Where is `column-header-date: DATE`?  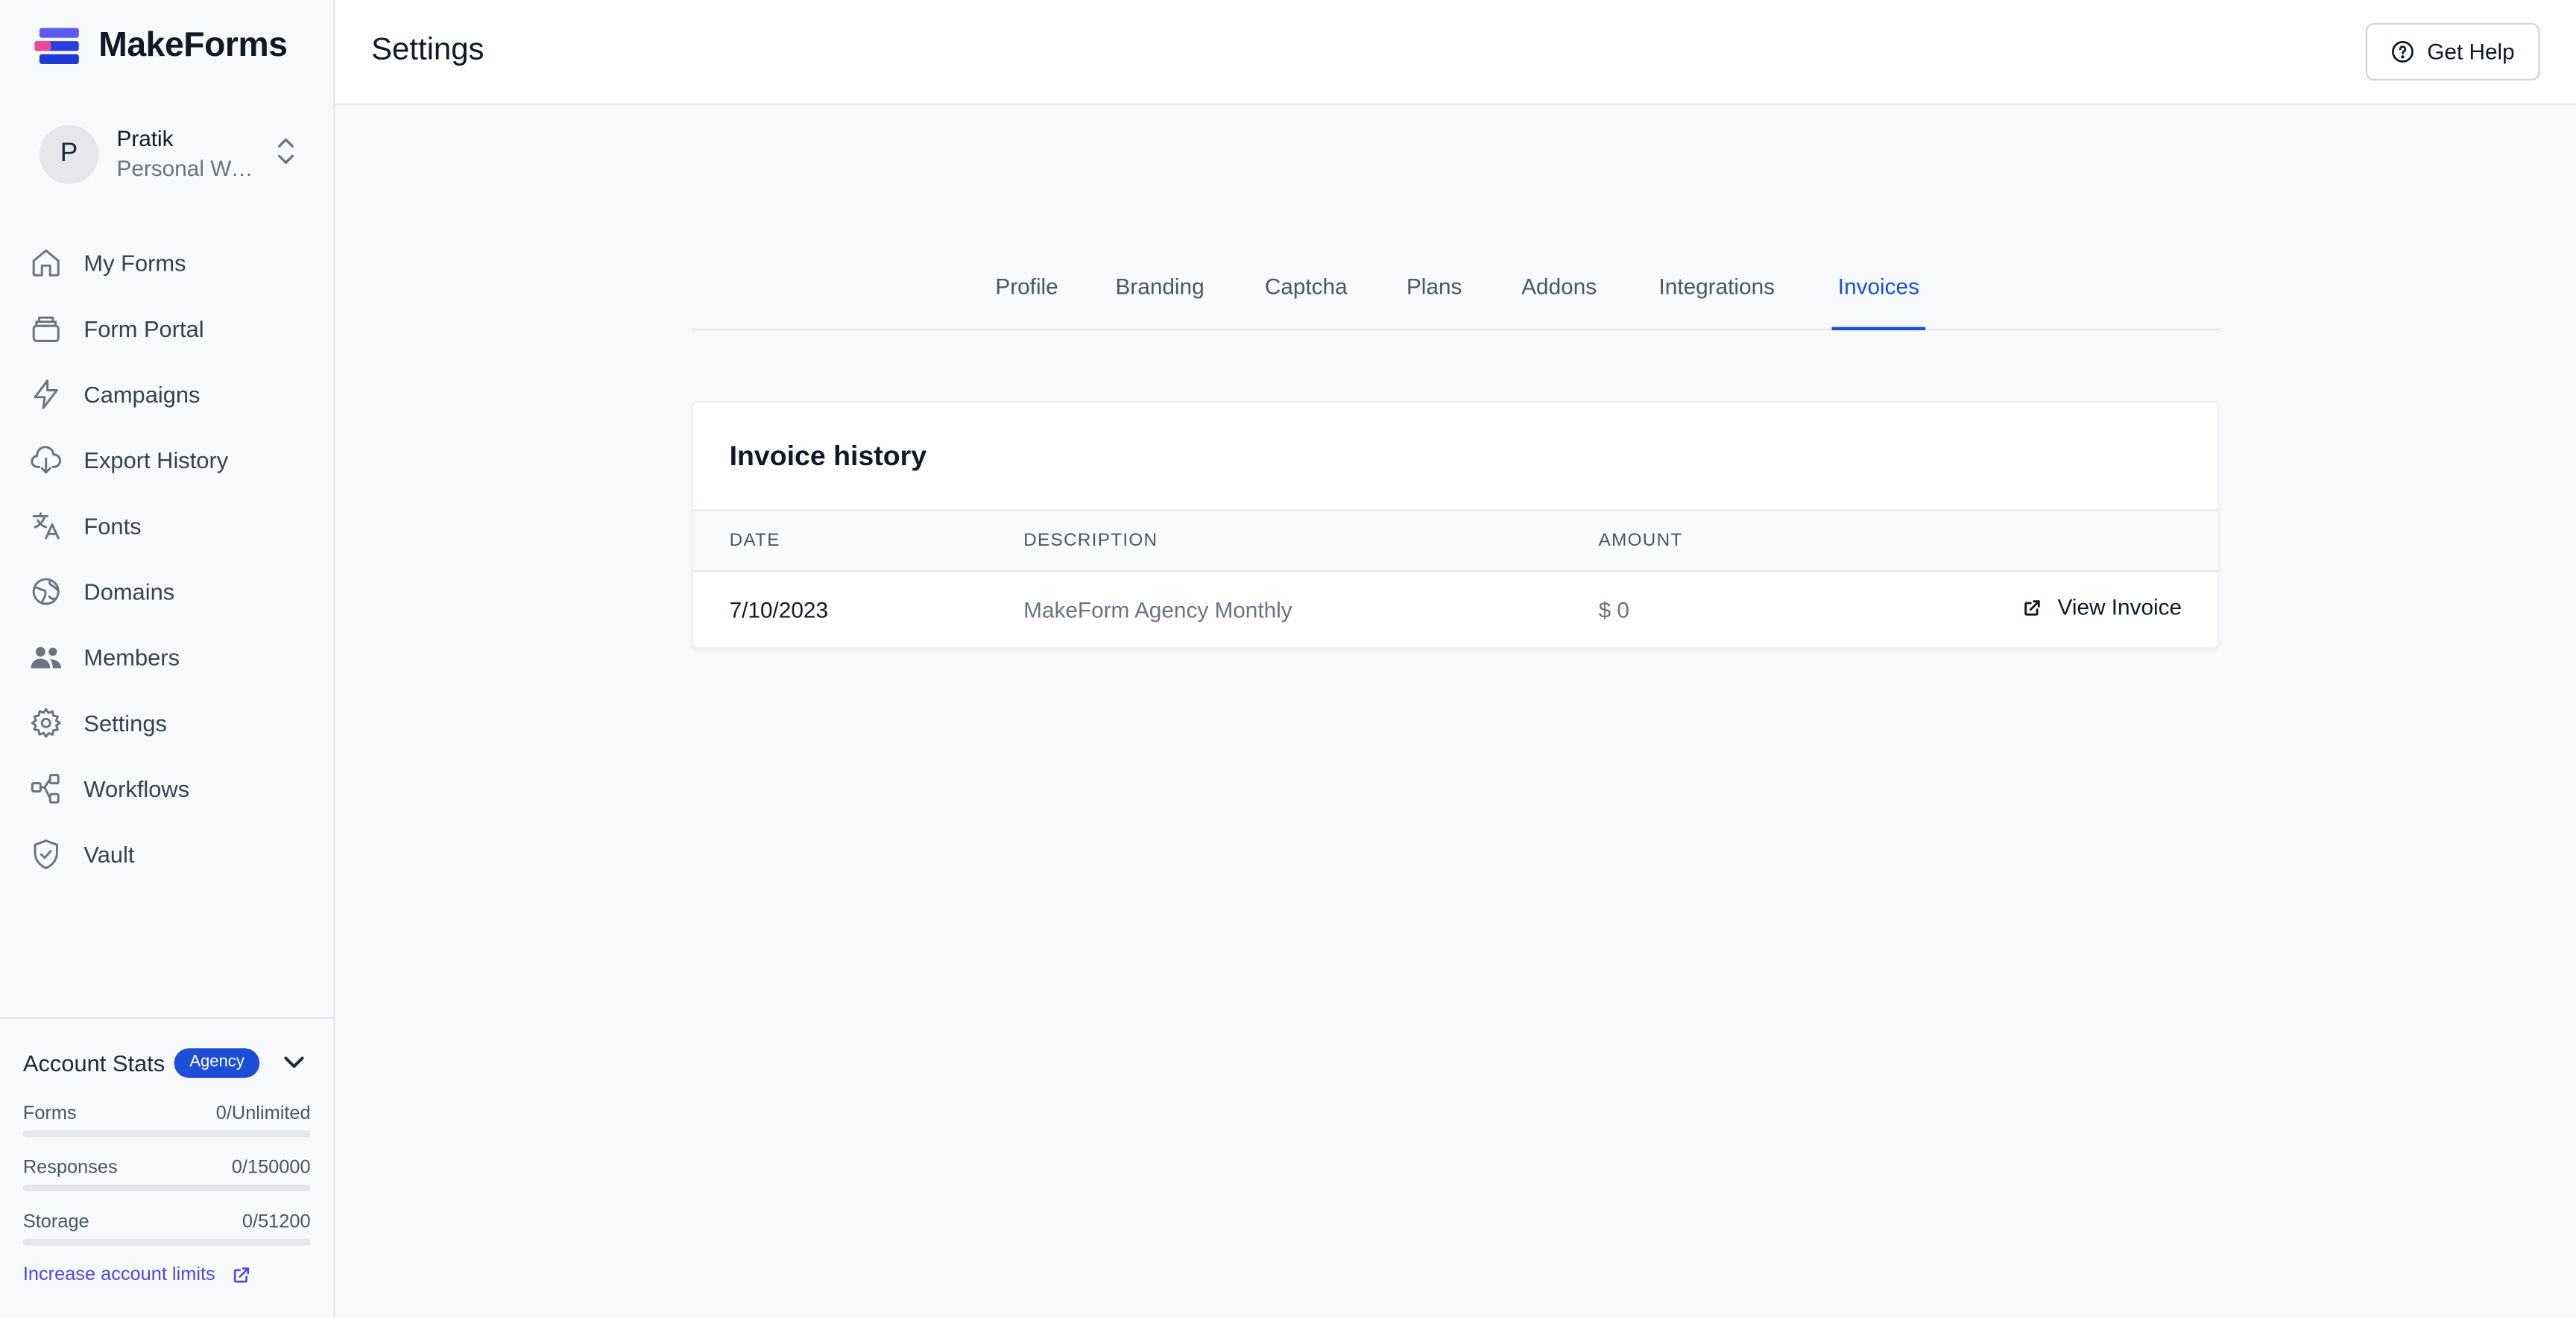
column-header-date: DATE is located at coordinates (754, 540).